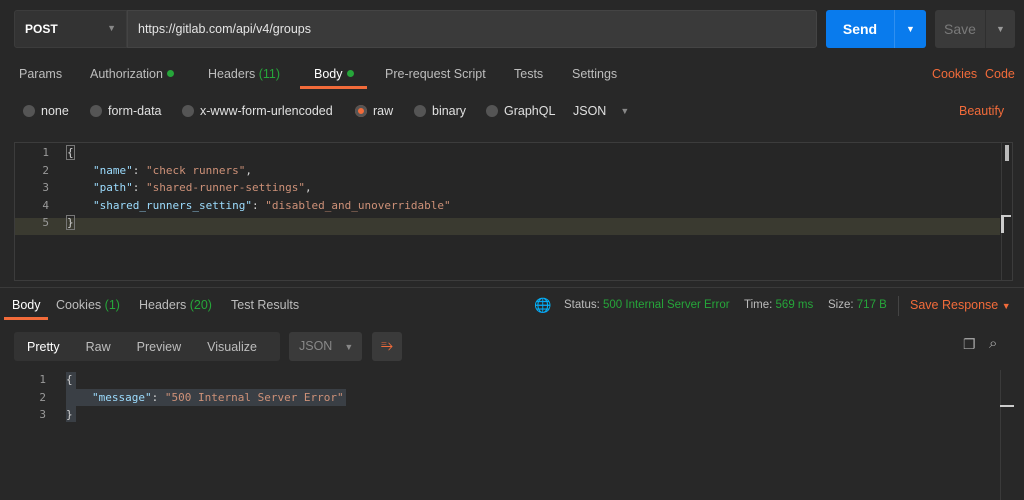 The image size is (1024, 500). I want to click on radio-label: raw, so click(383, 111).